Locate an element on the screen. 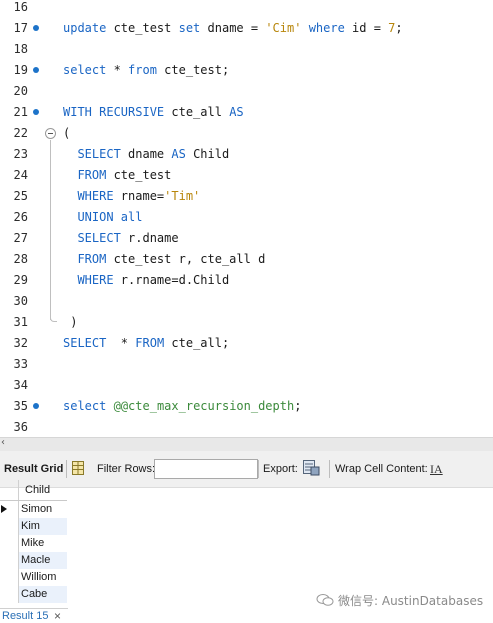 This screenshot has width=493, height=623. export-icon is located at coordinates (311, 468).